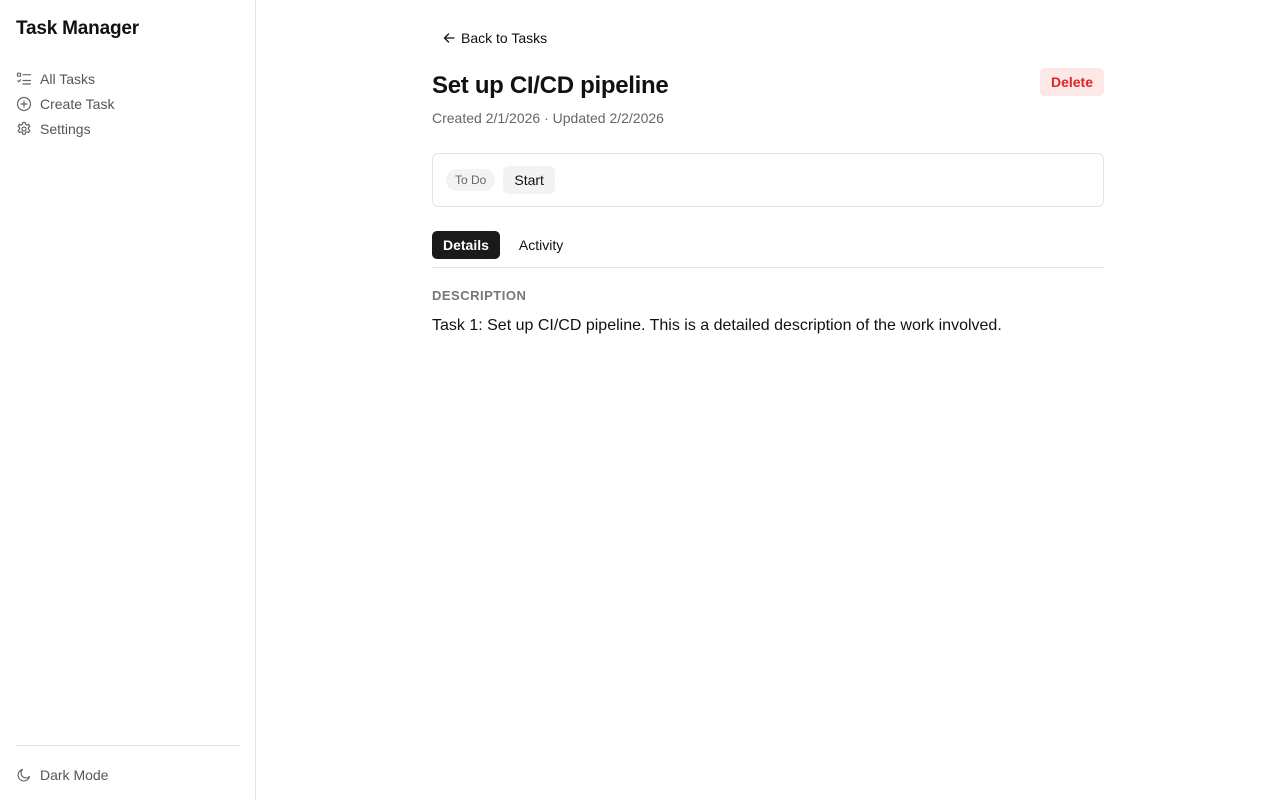  I want to click on delete-button: Delete, so click(1071, 82).